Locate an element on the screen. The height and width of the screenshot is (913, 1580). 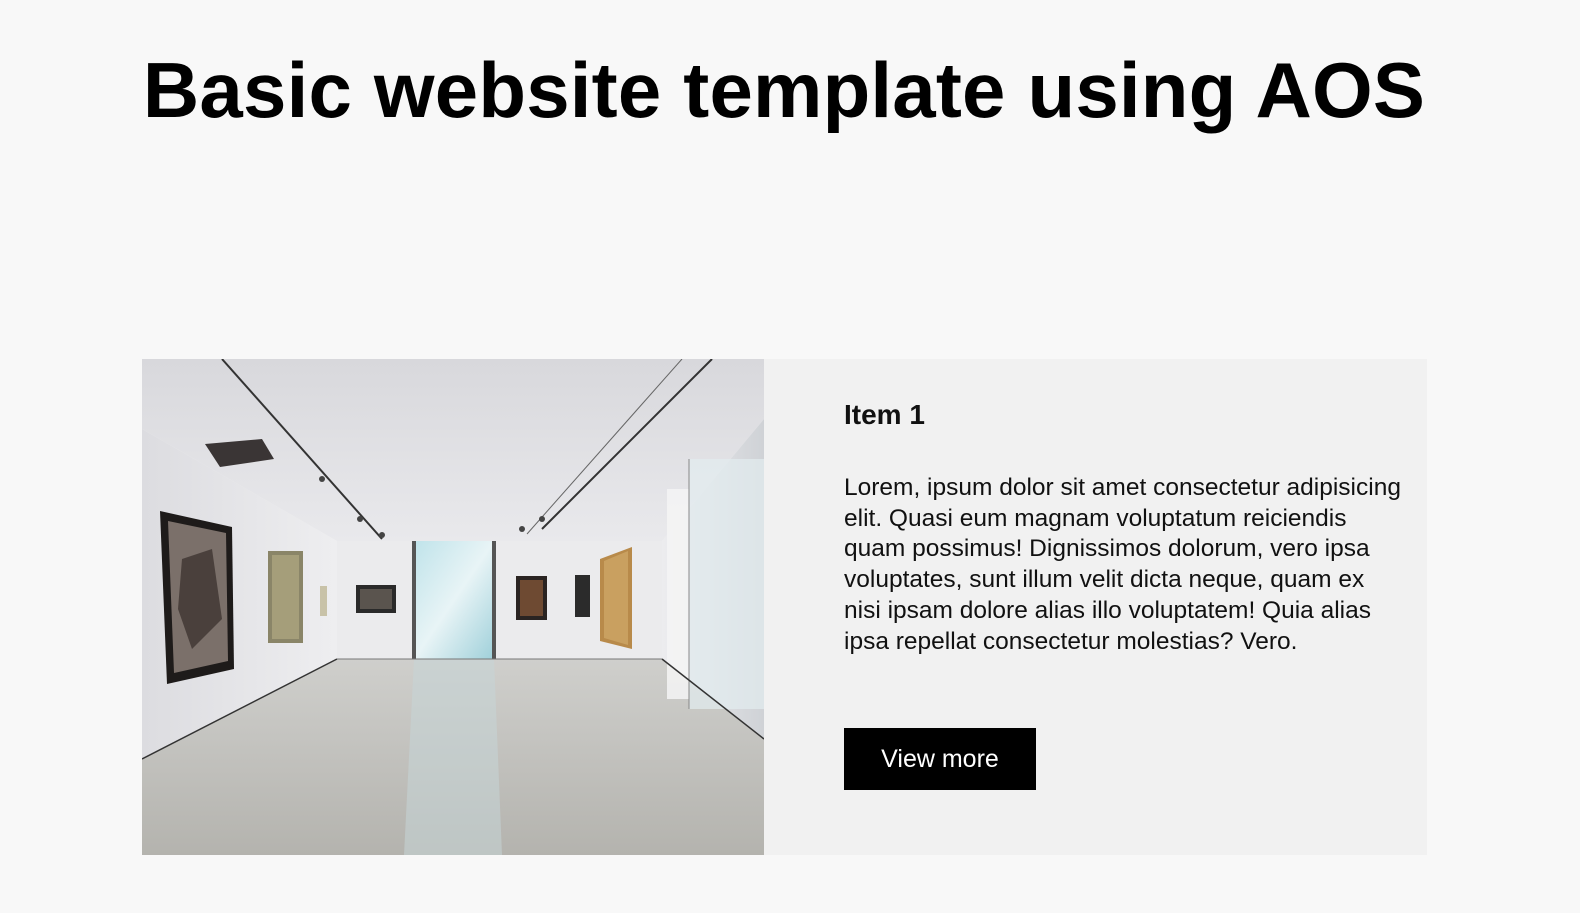
view-more-button: View more is located at coordinates (940, 759).